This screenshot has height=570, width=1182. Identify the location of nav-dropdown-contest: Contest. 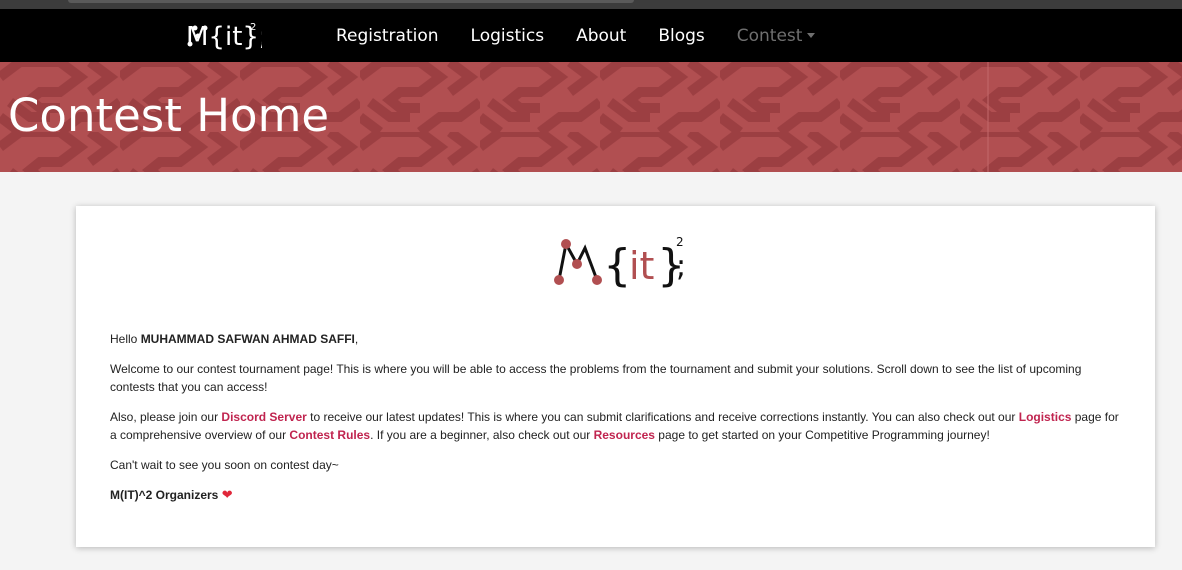
(776, 36).